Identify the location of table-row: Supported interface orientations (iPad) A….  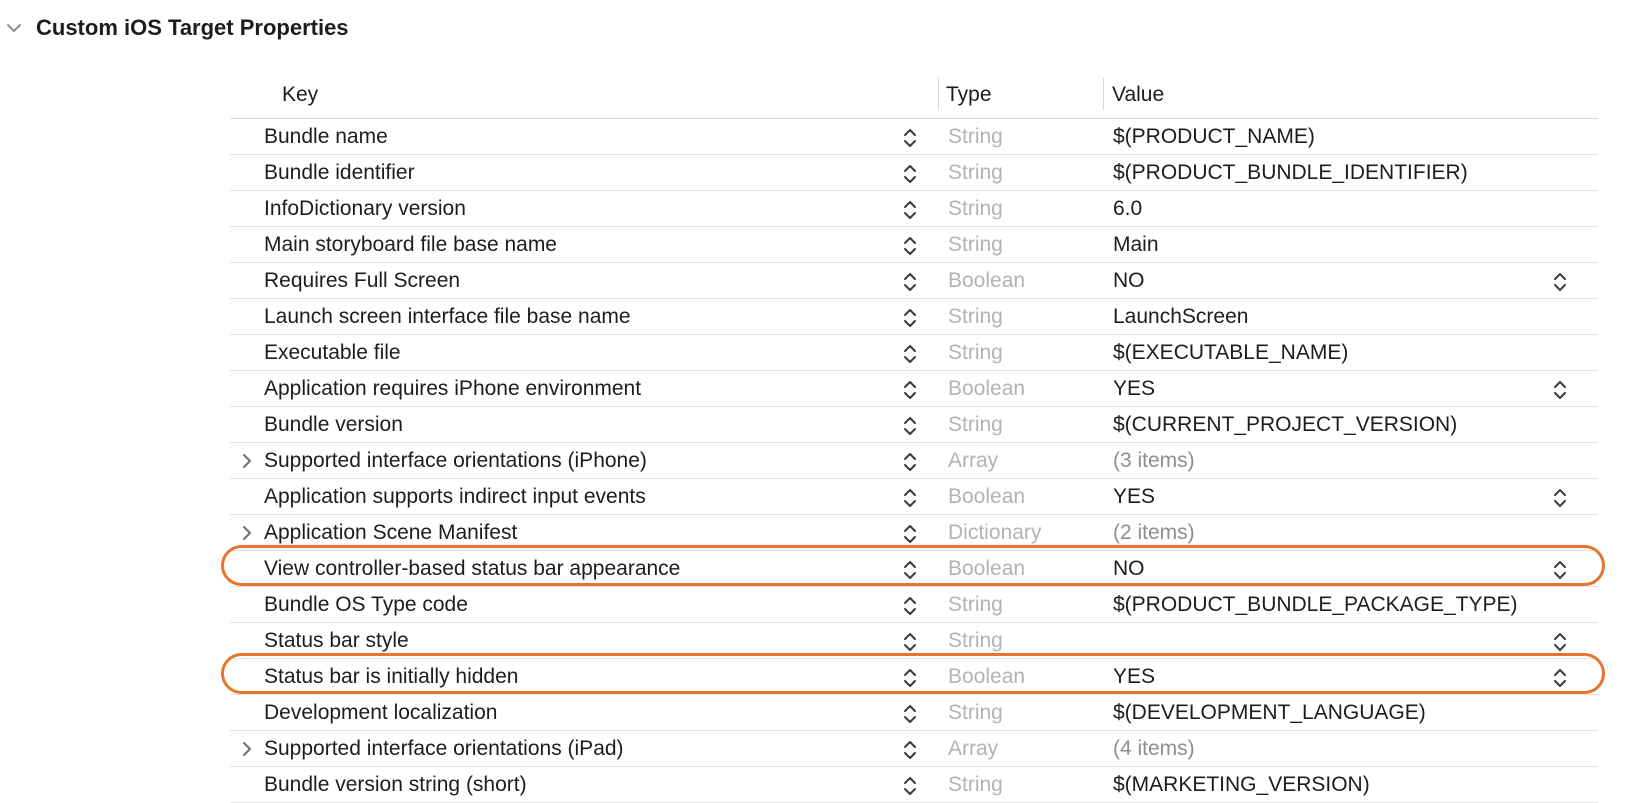
(914, 749).